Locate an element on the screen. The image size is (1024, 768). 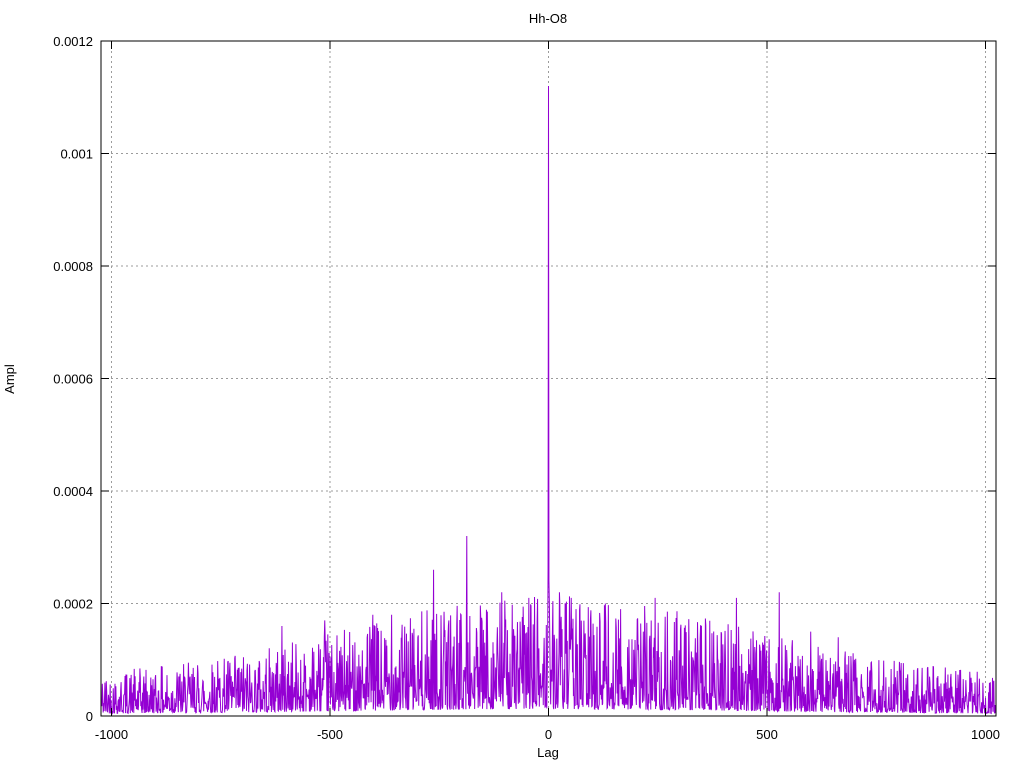
y-tick-label: 0.001 is located at coordinates (76, 154).